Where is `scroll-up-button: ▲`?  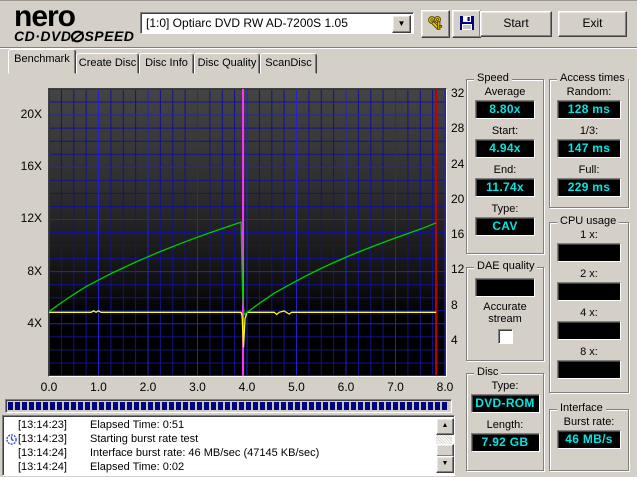
scroll-up-button: ▲ is located at coordinates (445, 426).